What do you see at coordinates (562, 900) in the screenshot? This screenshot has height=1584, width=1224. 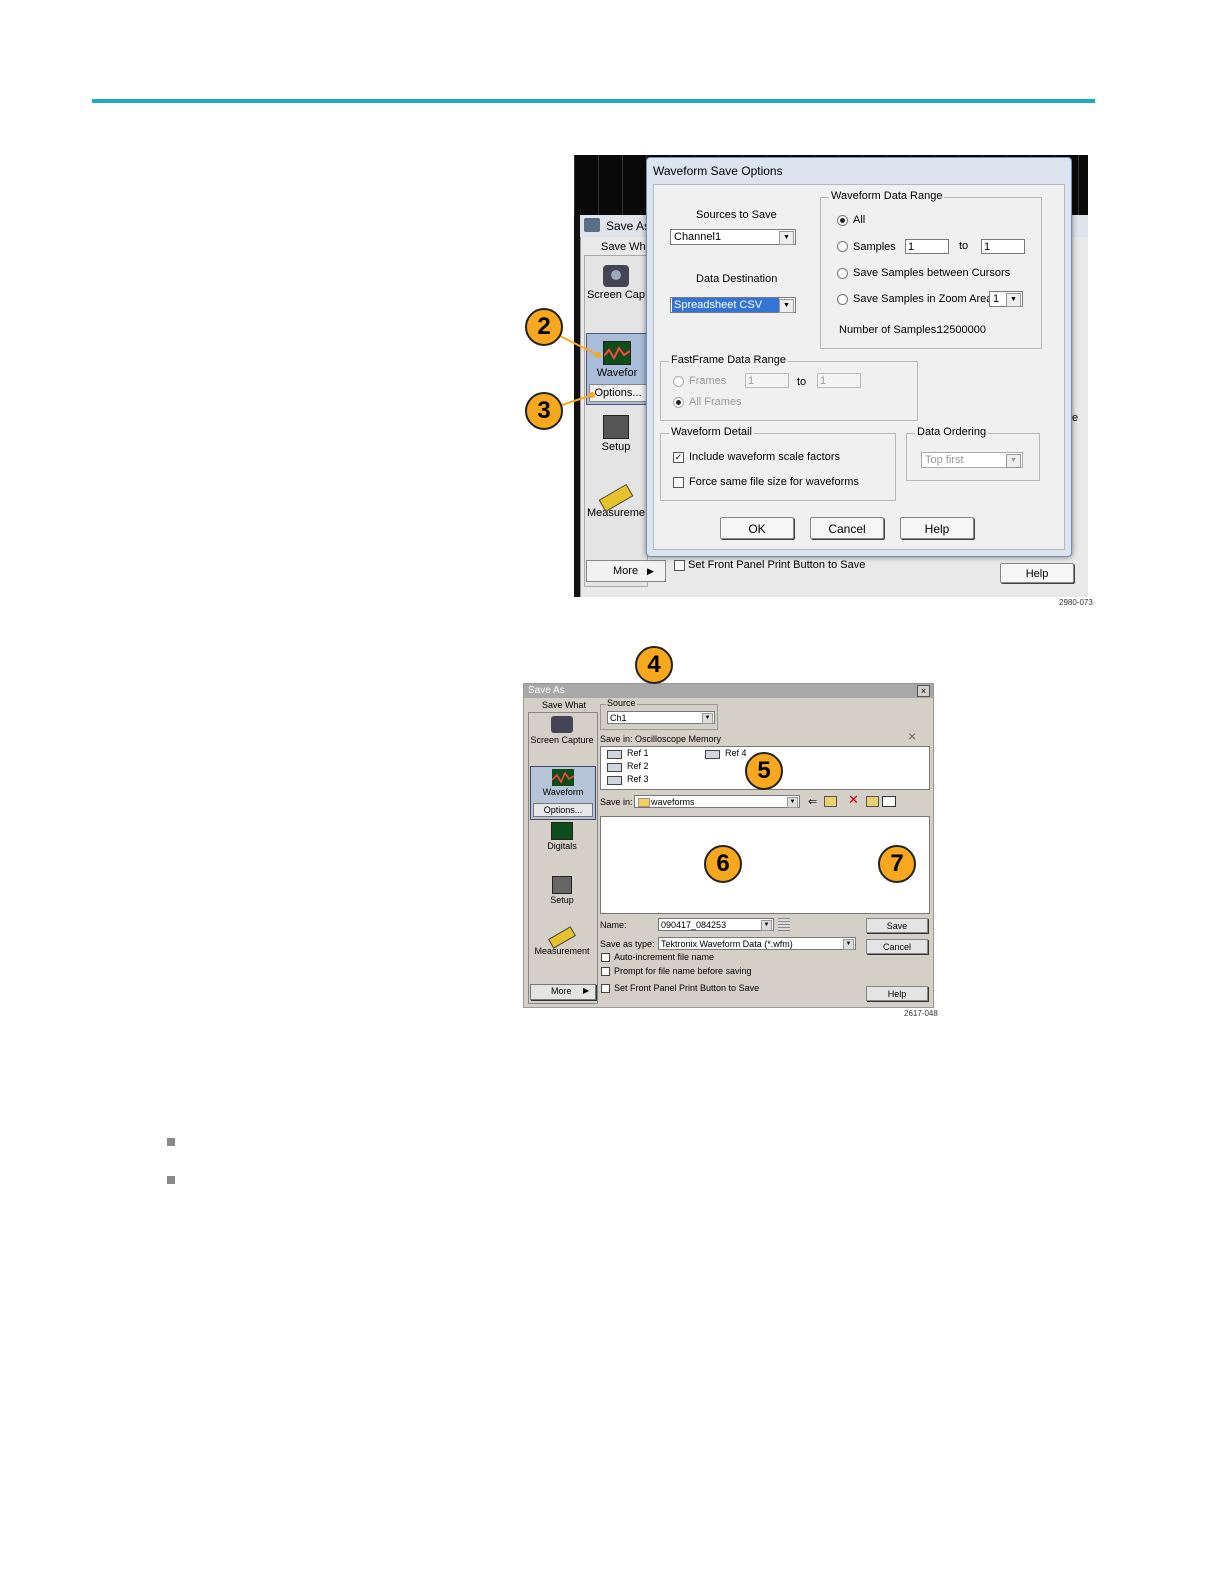 I see `setup-label: Setup` at bounding box center [562, 900].